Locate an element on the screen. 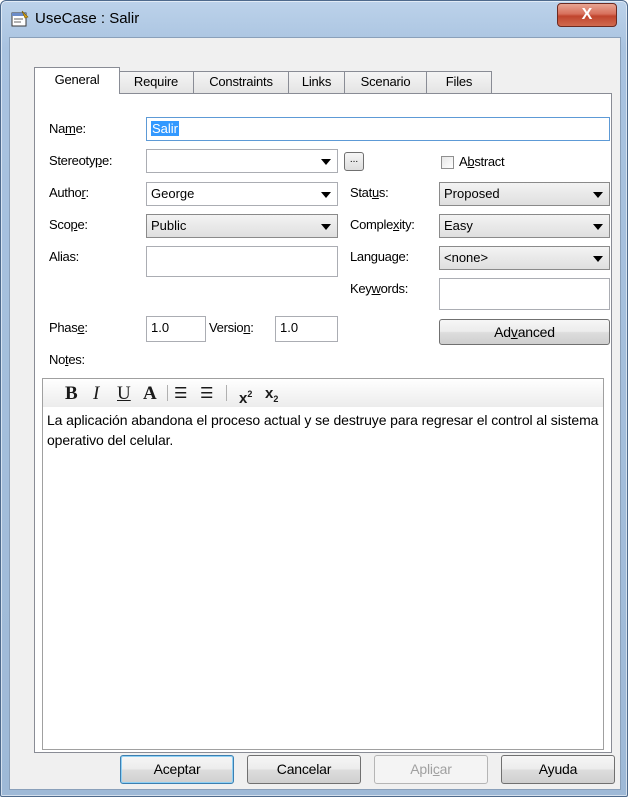 This screenshot has height=799, width=631. language-label: Language: is located at coordinates (379, 256).